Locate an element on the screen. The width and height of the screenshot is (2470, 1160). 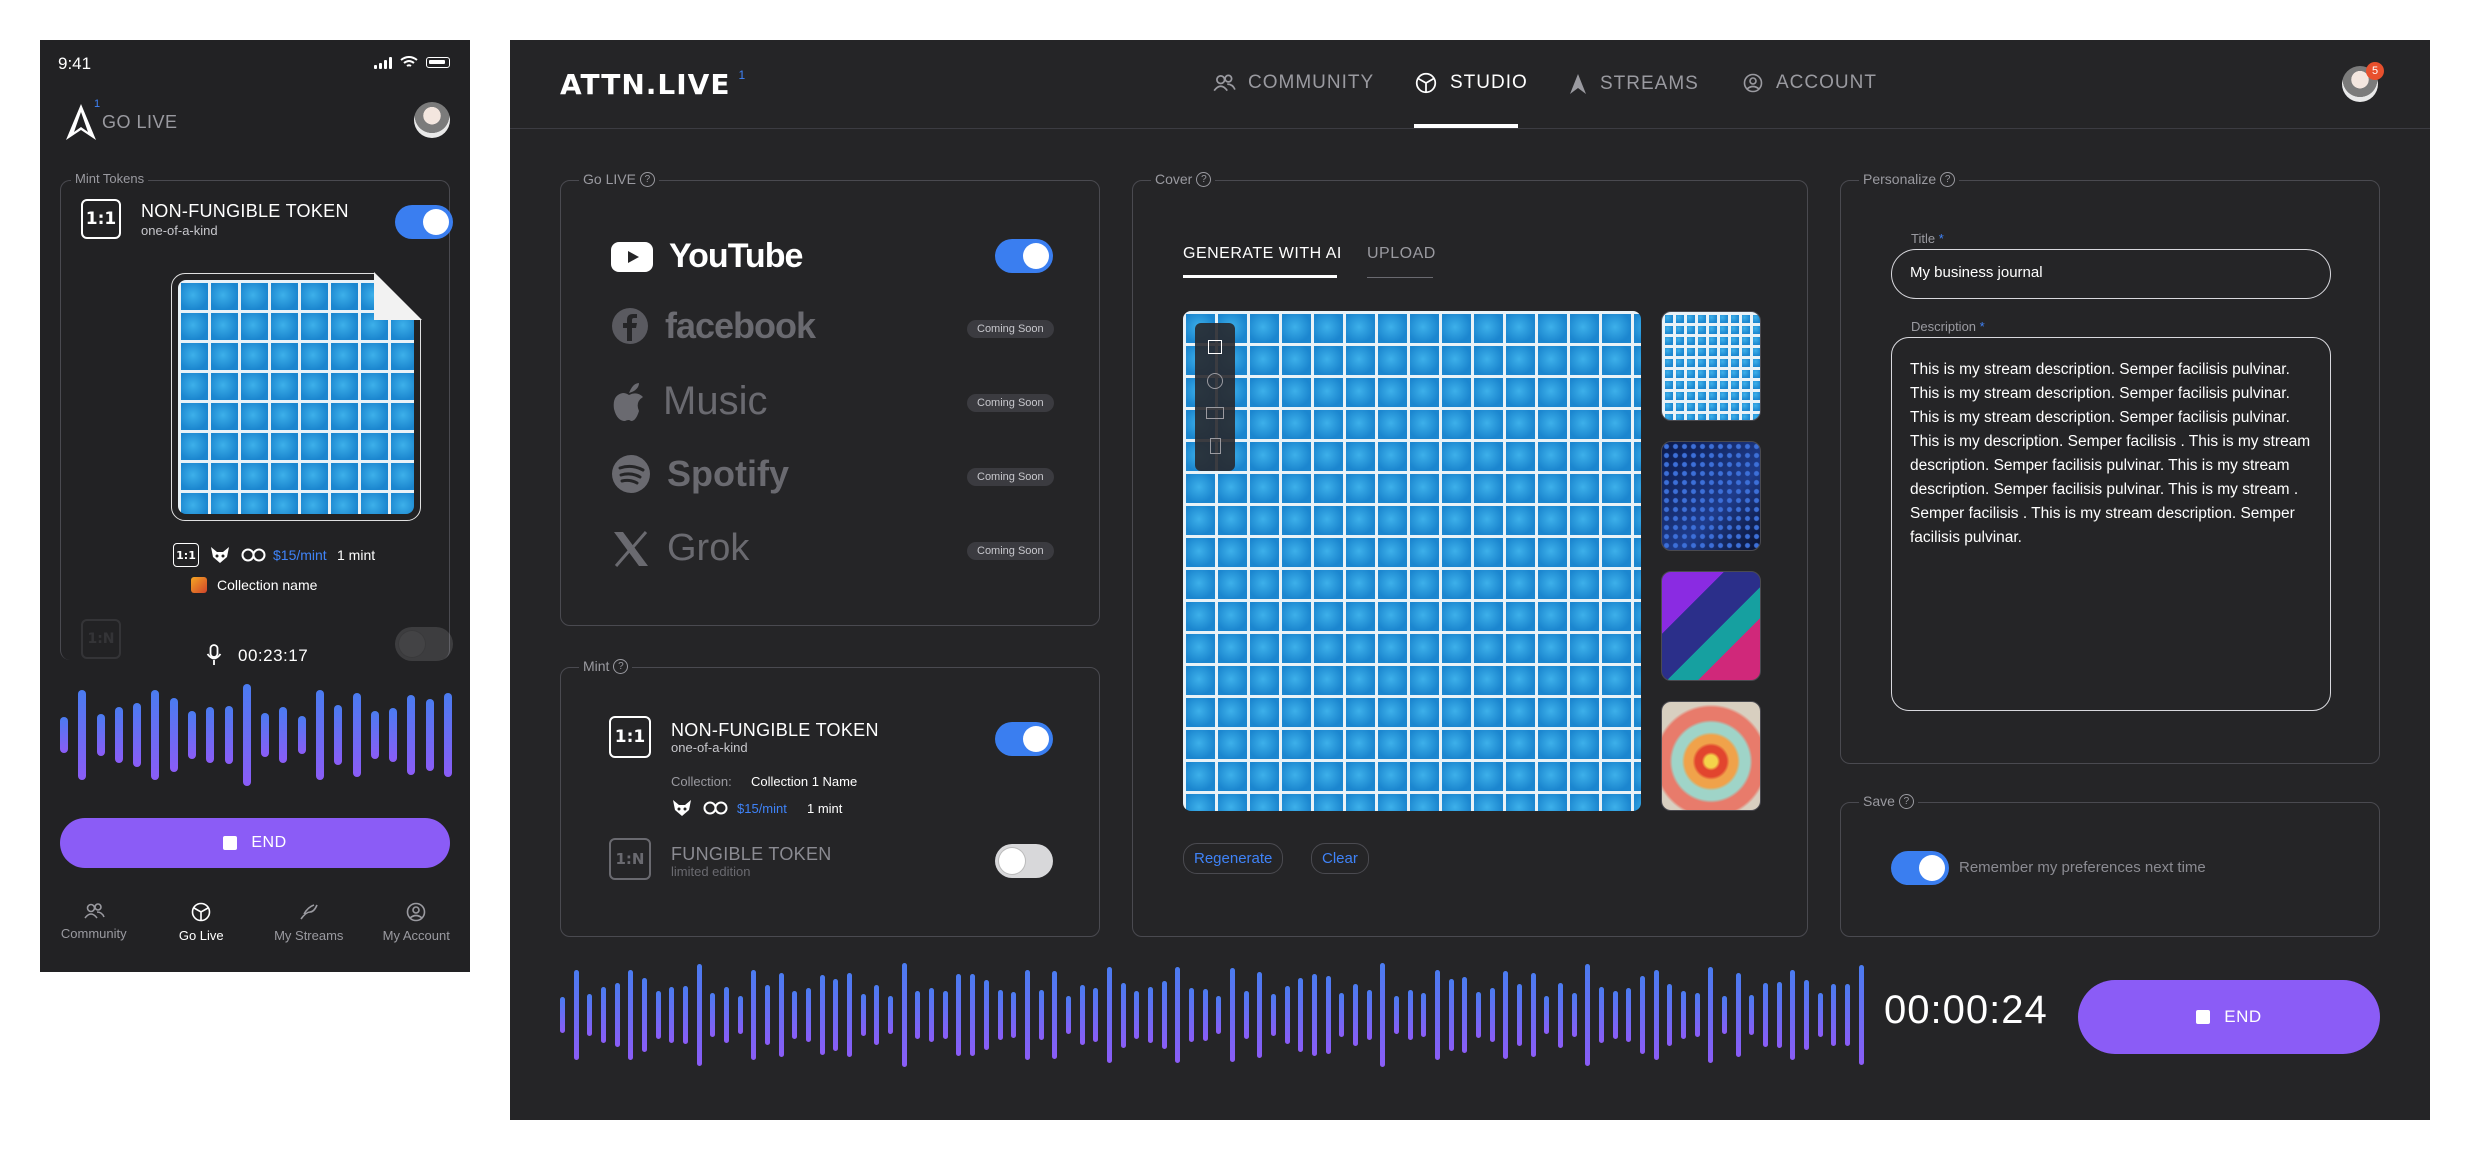
portrait-tool-icon is located at coordinates (1215, 445).